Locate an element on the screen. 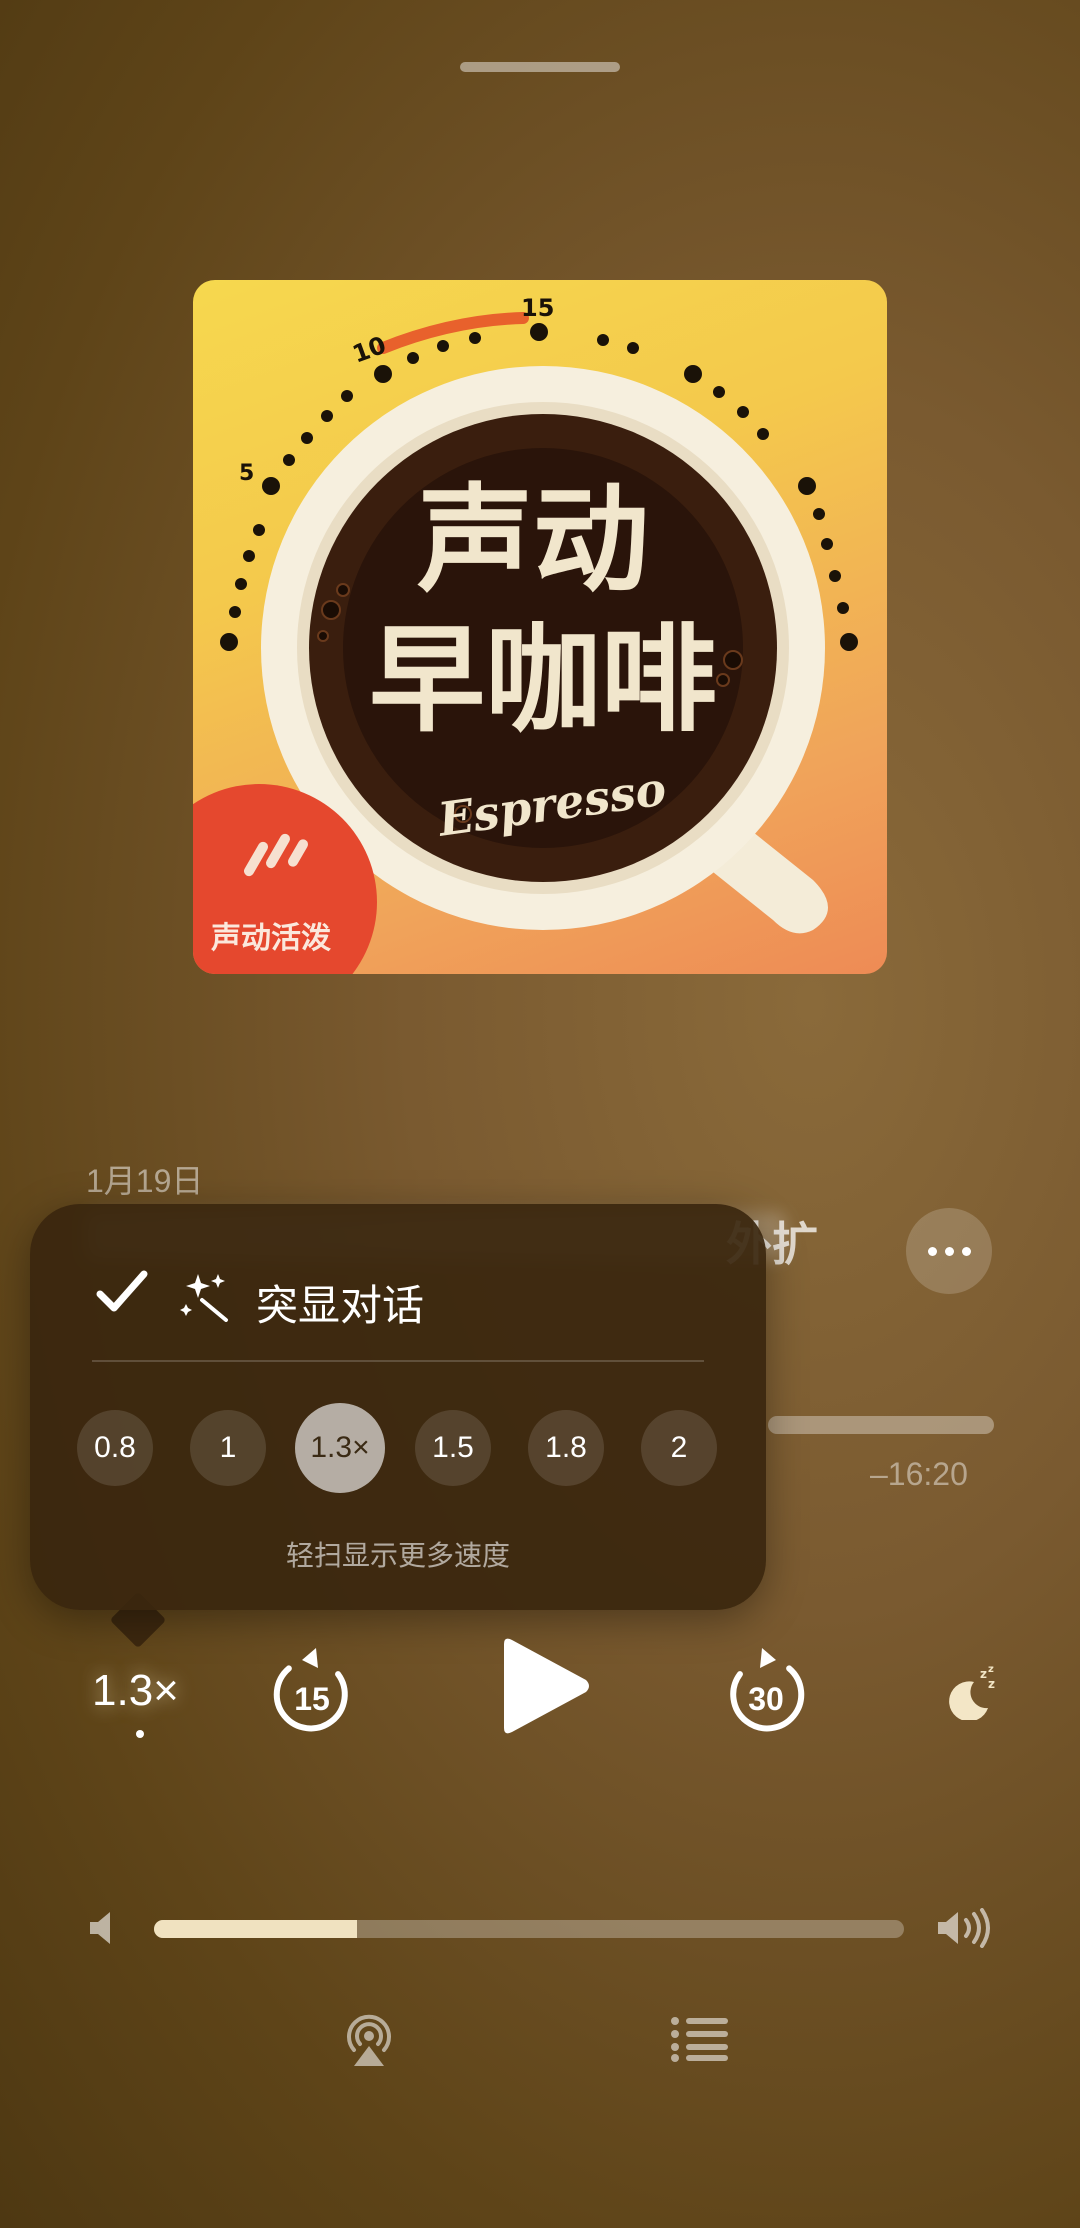 The width and height of the screenshot is (1080, 2228). rate-indicator-dot is located at coordinates (140, 1734).